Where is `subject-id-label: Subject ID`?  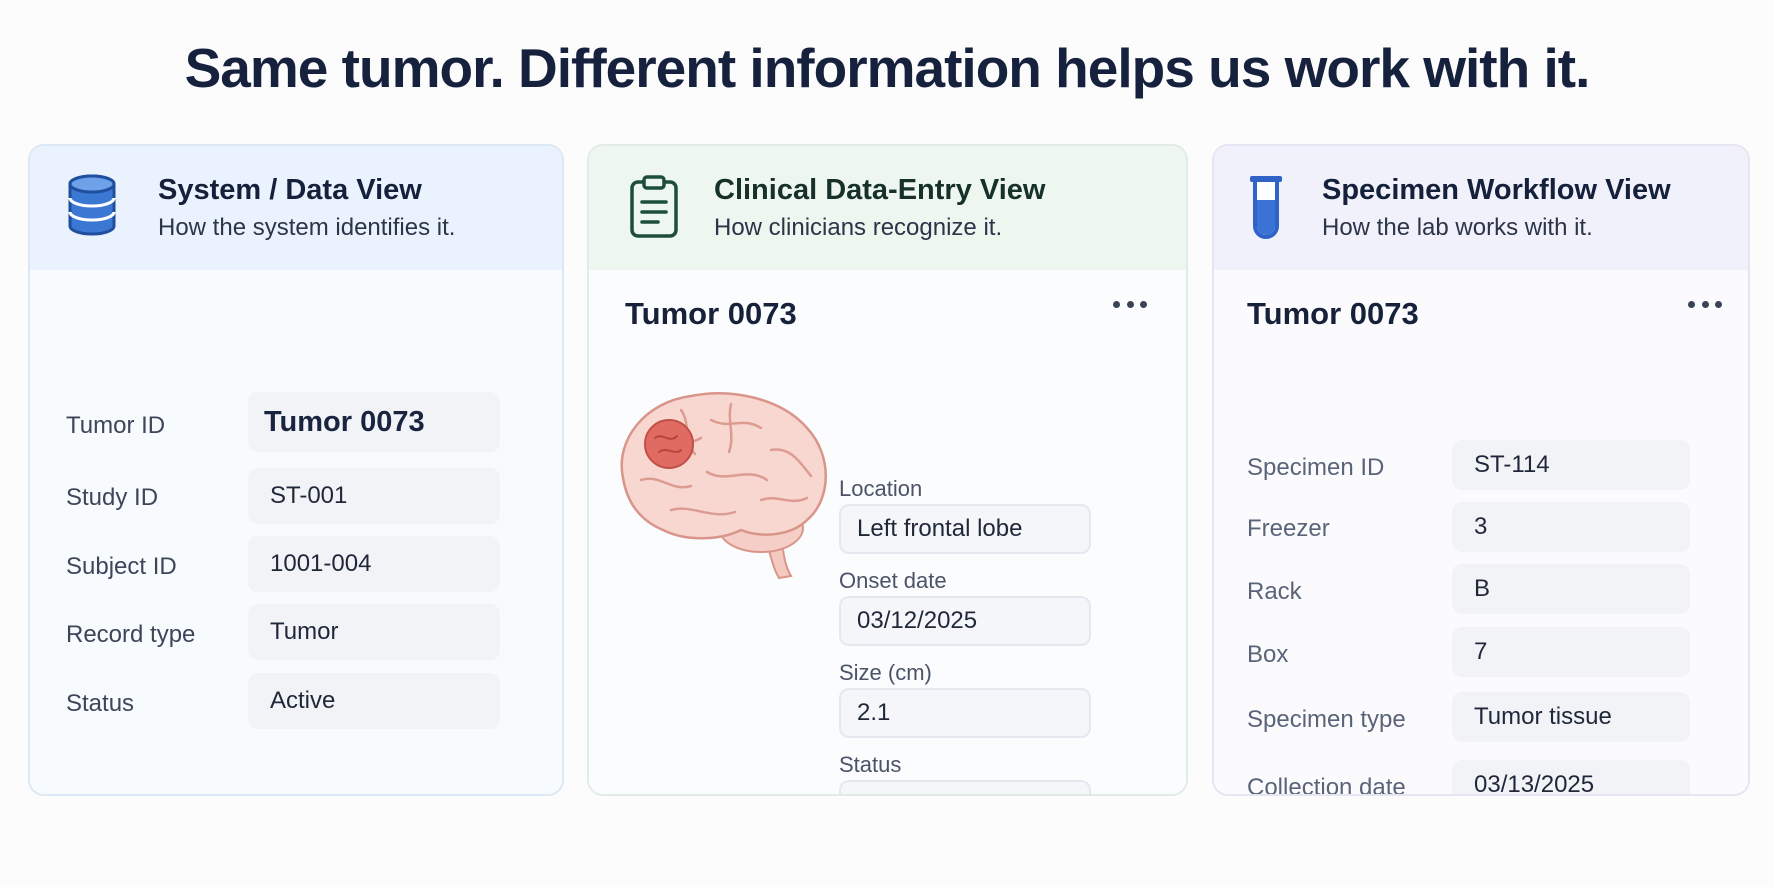 subject-id-label: Subject ID is located at coordinates (121, 566).